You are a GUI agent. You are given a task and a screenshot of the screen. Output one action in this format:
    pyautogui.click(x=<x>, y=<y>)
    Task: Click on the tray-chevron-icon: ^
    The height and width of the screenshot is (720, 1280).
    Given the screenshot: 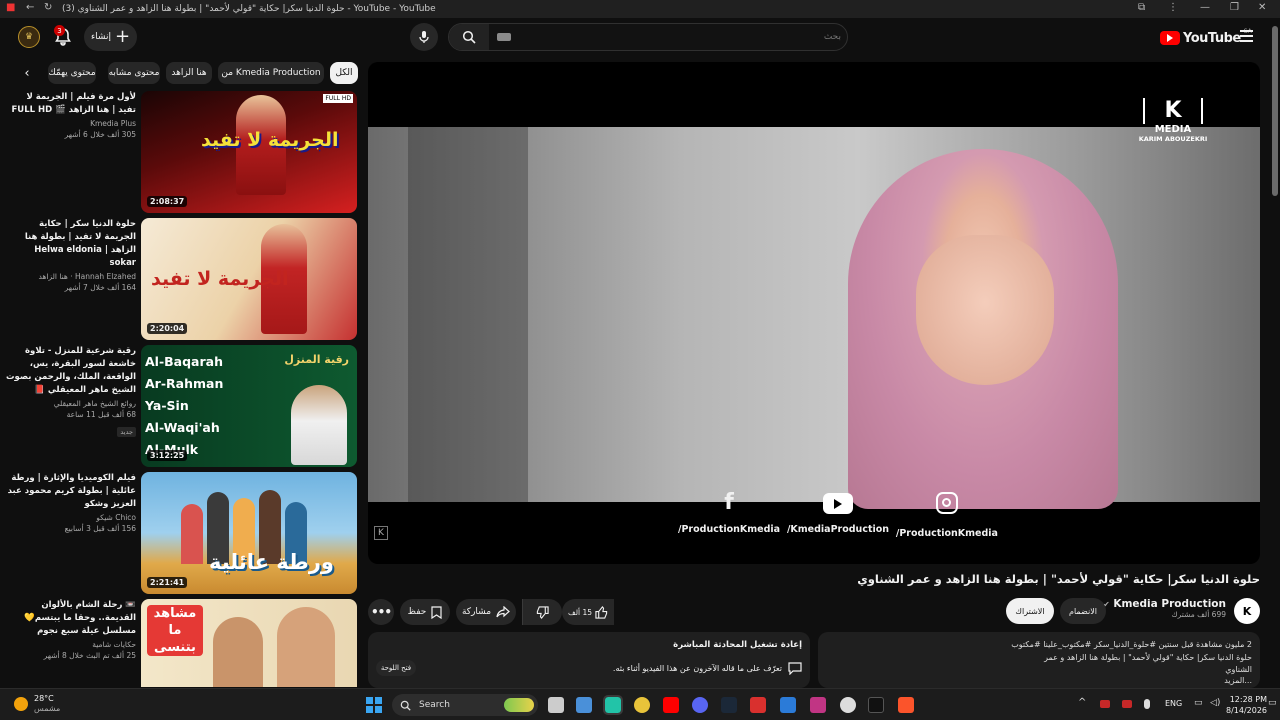 What is the action you would take?
    pyautogui.click(x=1082, y=702)
    